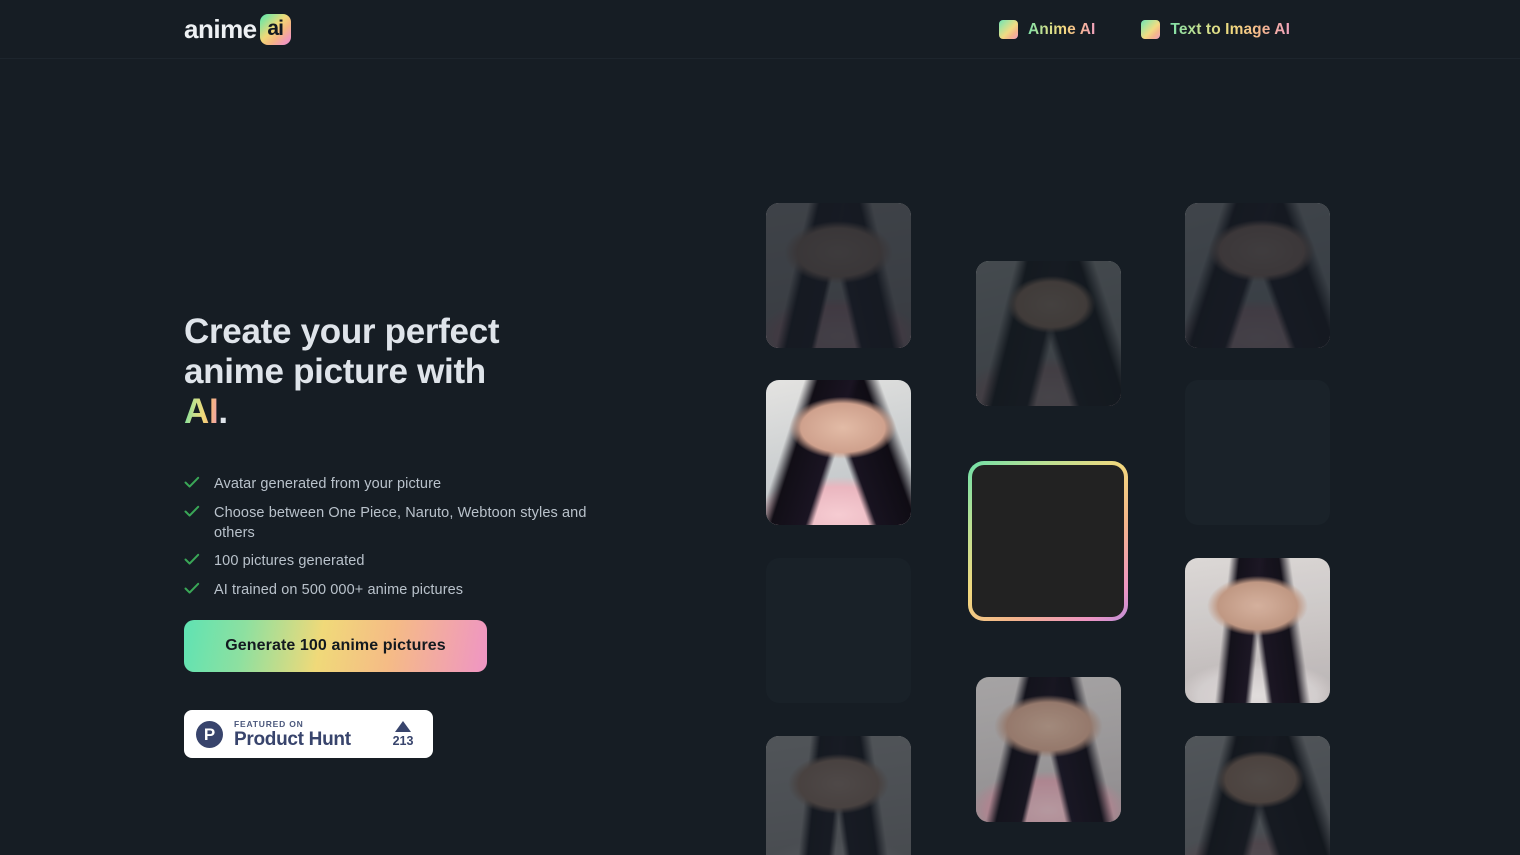 The image size is (1520, 855). I want to click on product-hunt-logo-icon: P, so click(209, 734).